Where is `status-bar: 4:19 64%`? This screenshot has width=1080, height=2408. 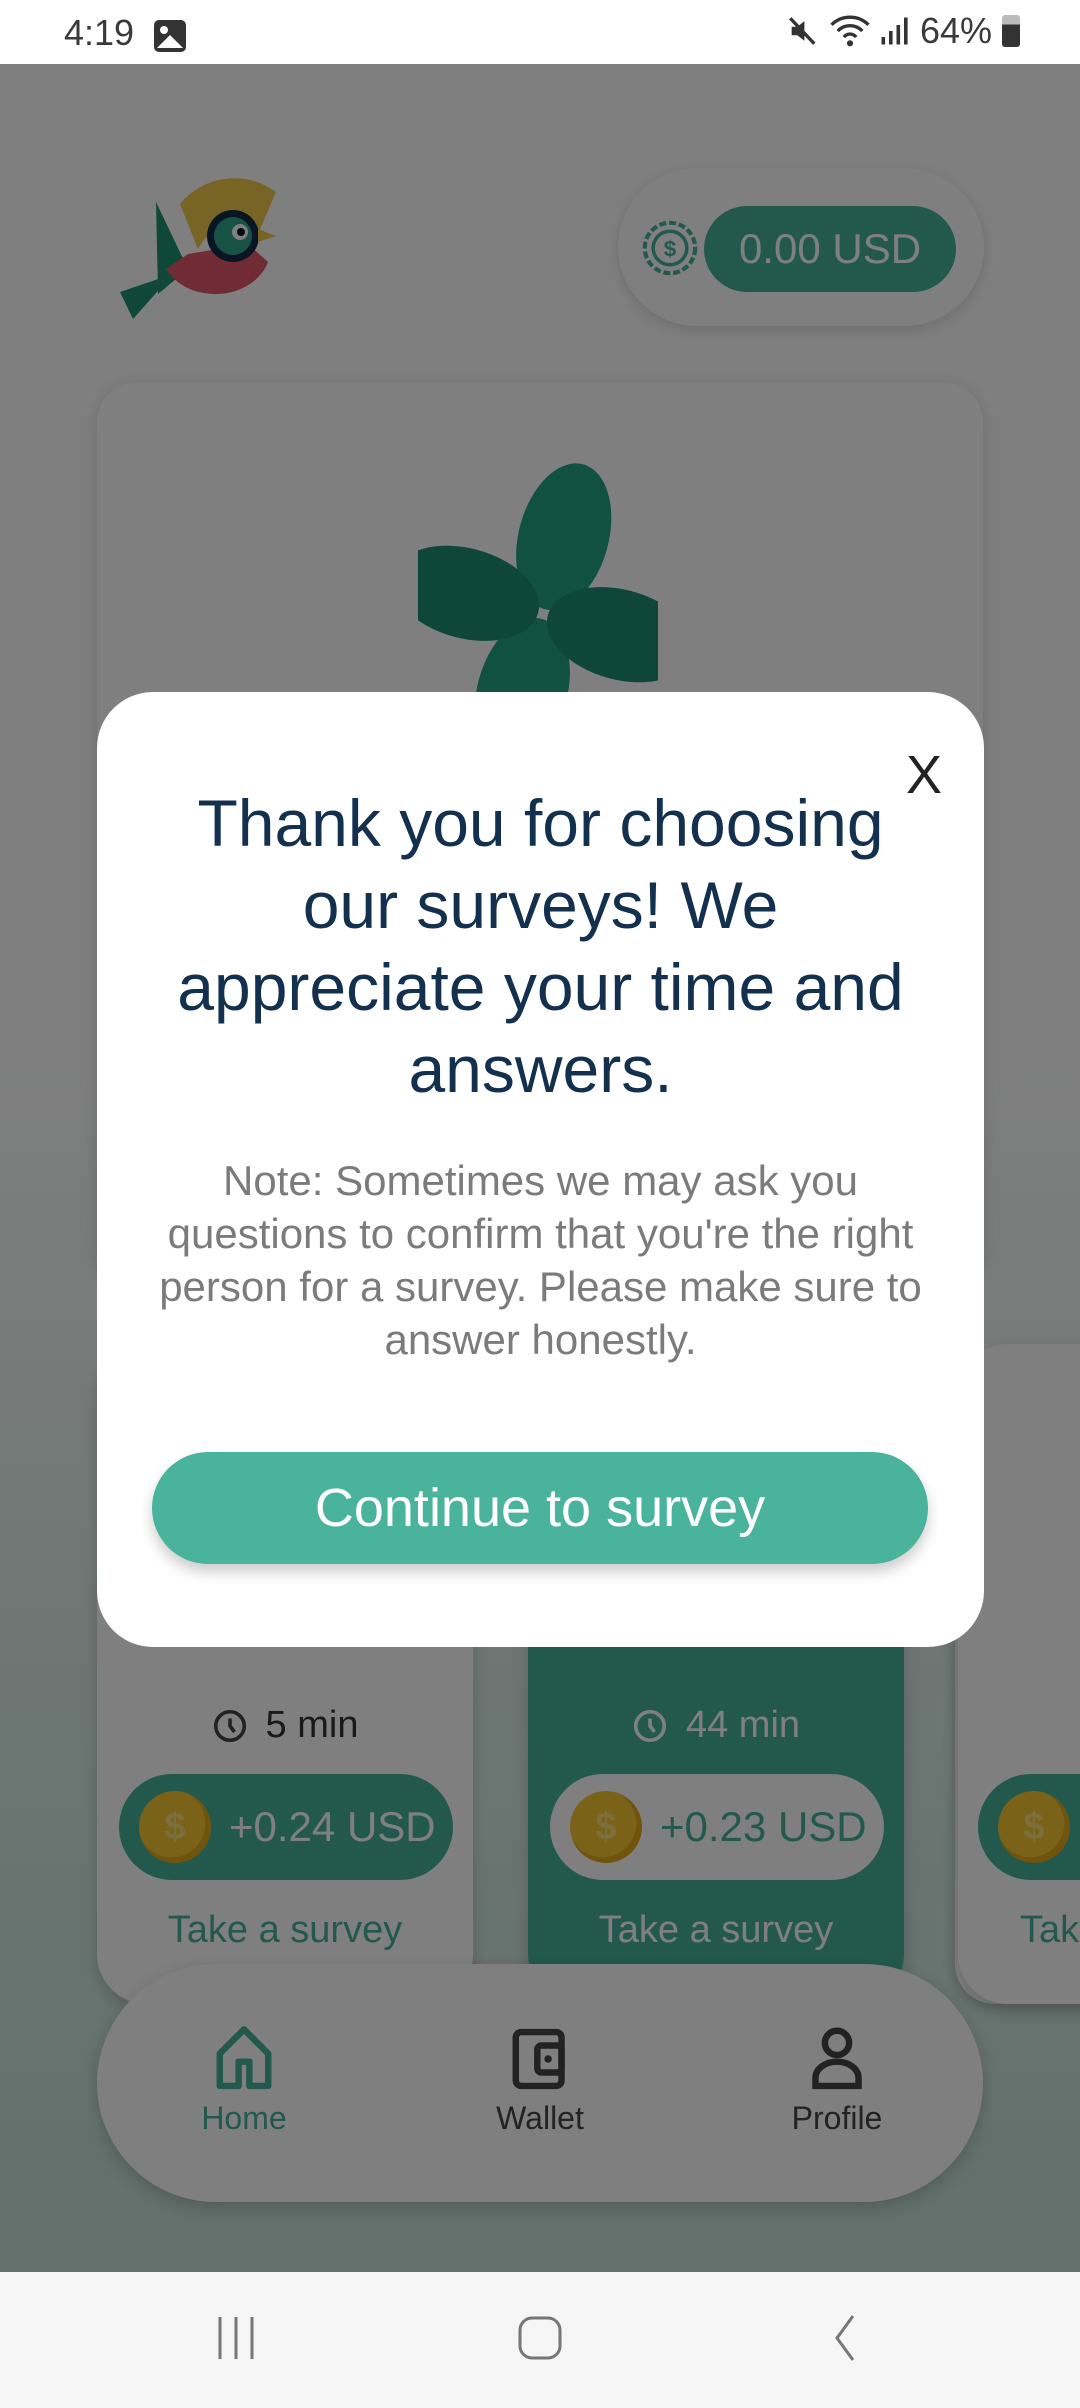
status-bar: 4:19 64% is located at coordinates (540, 32).